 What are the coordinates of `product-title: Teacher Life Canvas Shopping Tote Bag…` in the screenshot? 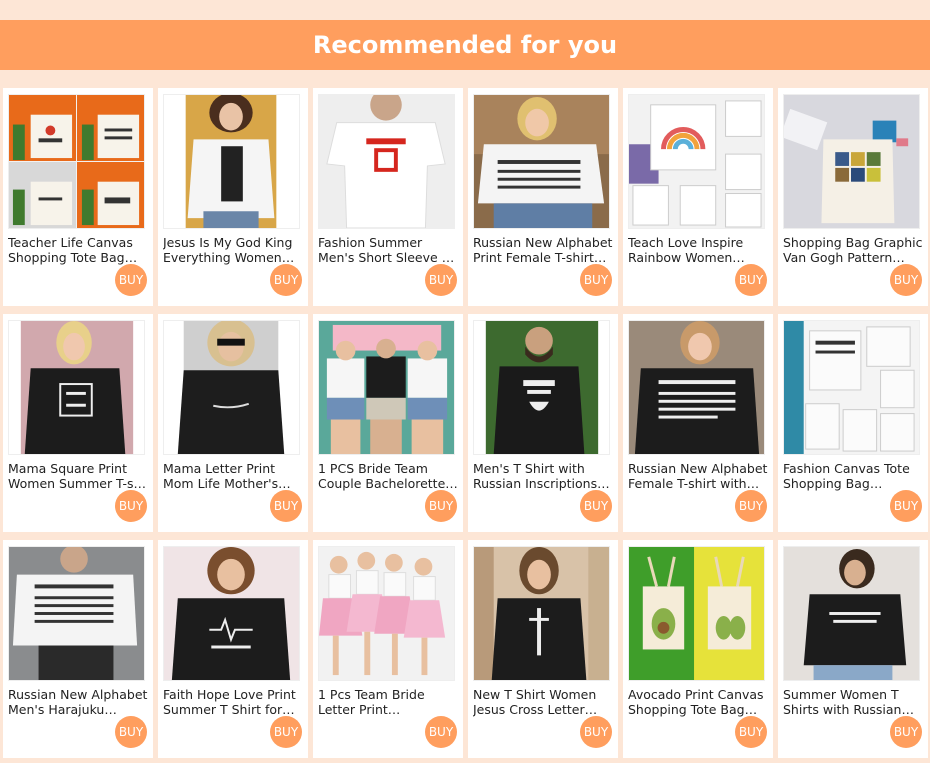 It's located at (78, 250).